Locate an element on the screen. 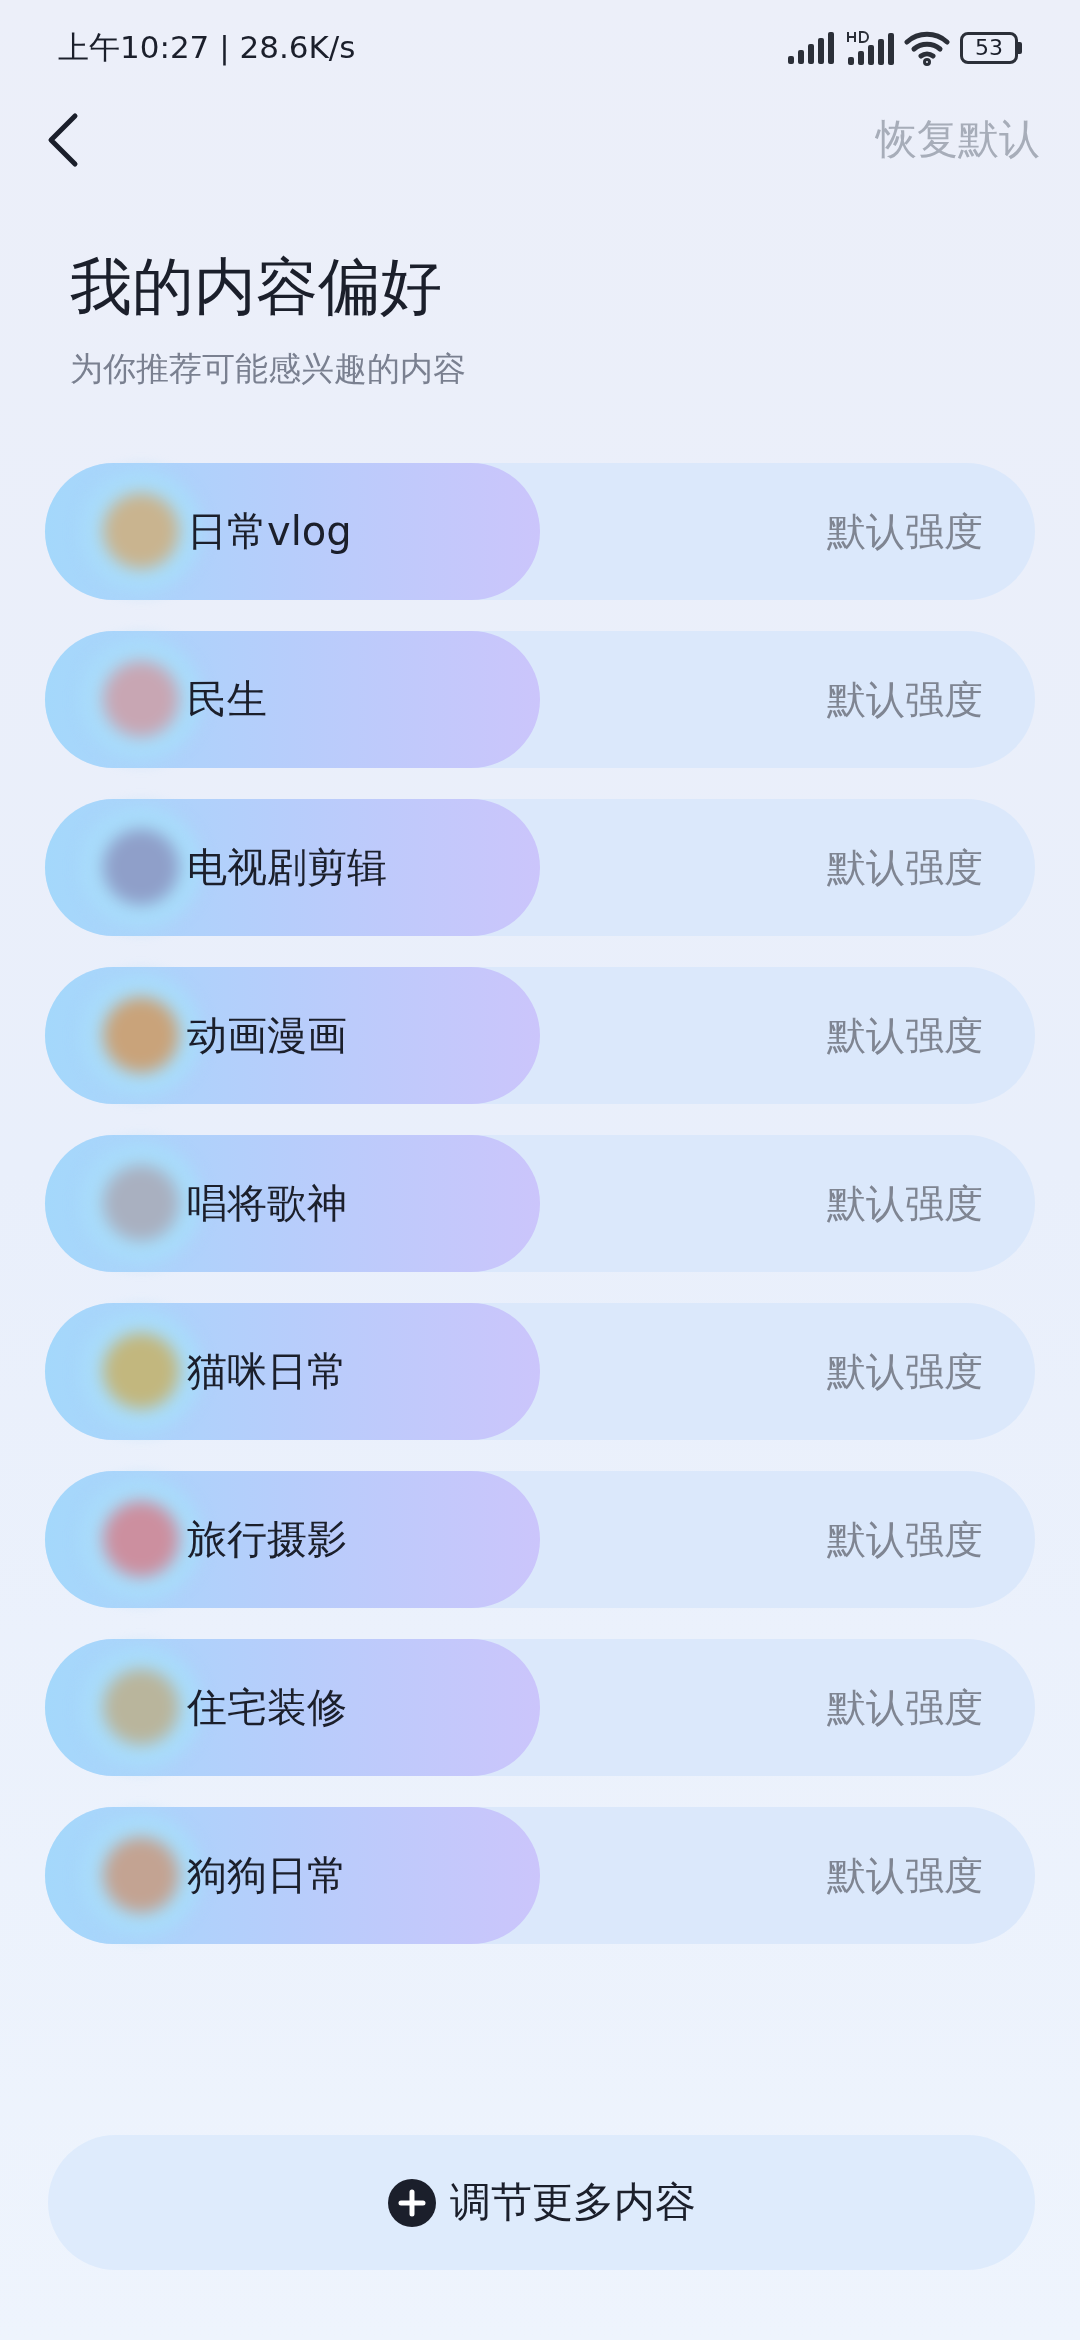 This screenshot has height=2340, width=1080. preference-slider: 电视剧剪辑 默认强度 is located at coordinates (540, 868).